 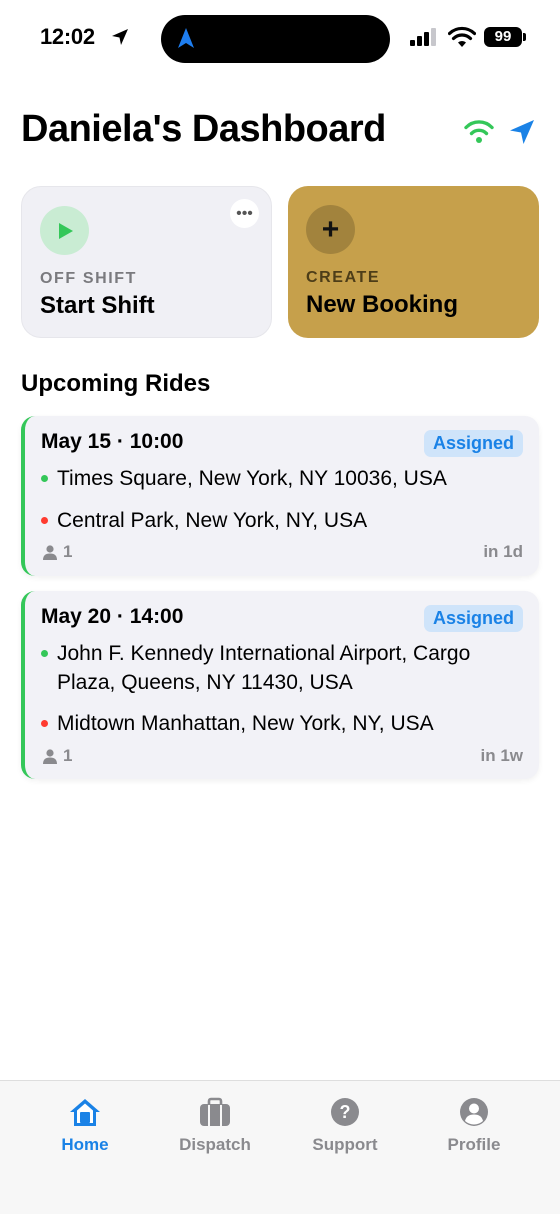 What do you see at coordinates (203, 129) in the screenshot?
I see `page-title: Daniela's Dashboard` at bounding box center [203, 129].